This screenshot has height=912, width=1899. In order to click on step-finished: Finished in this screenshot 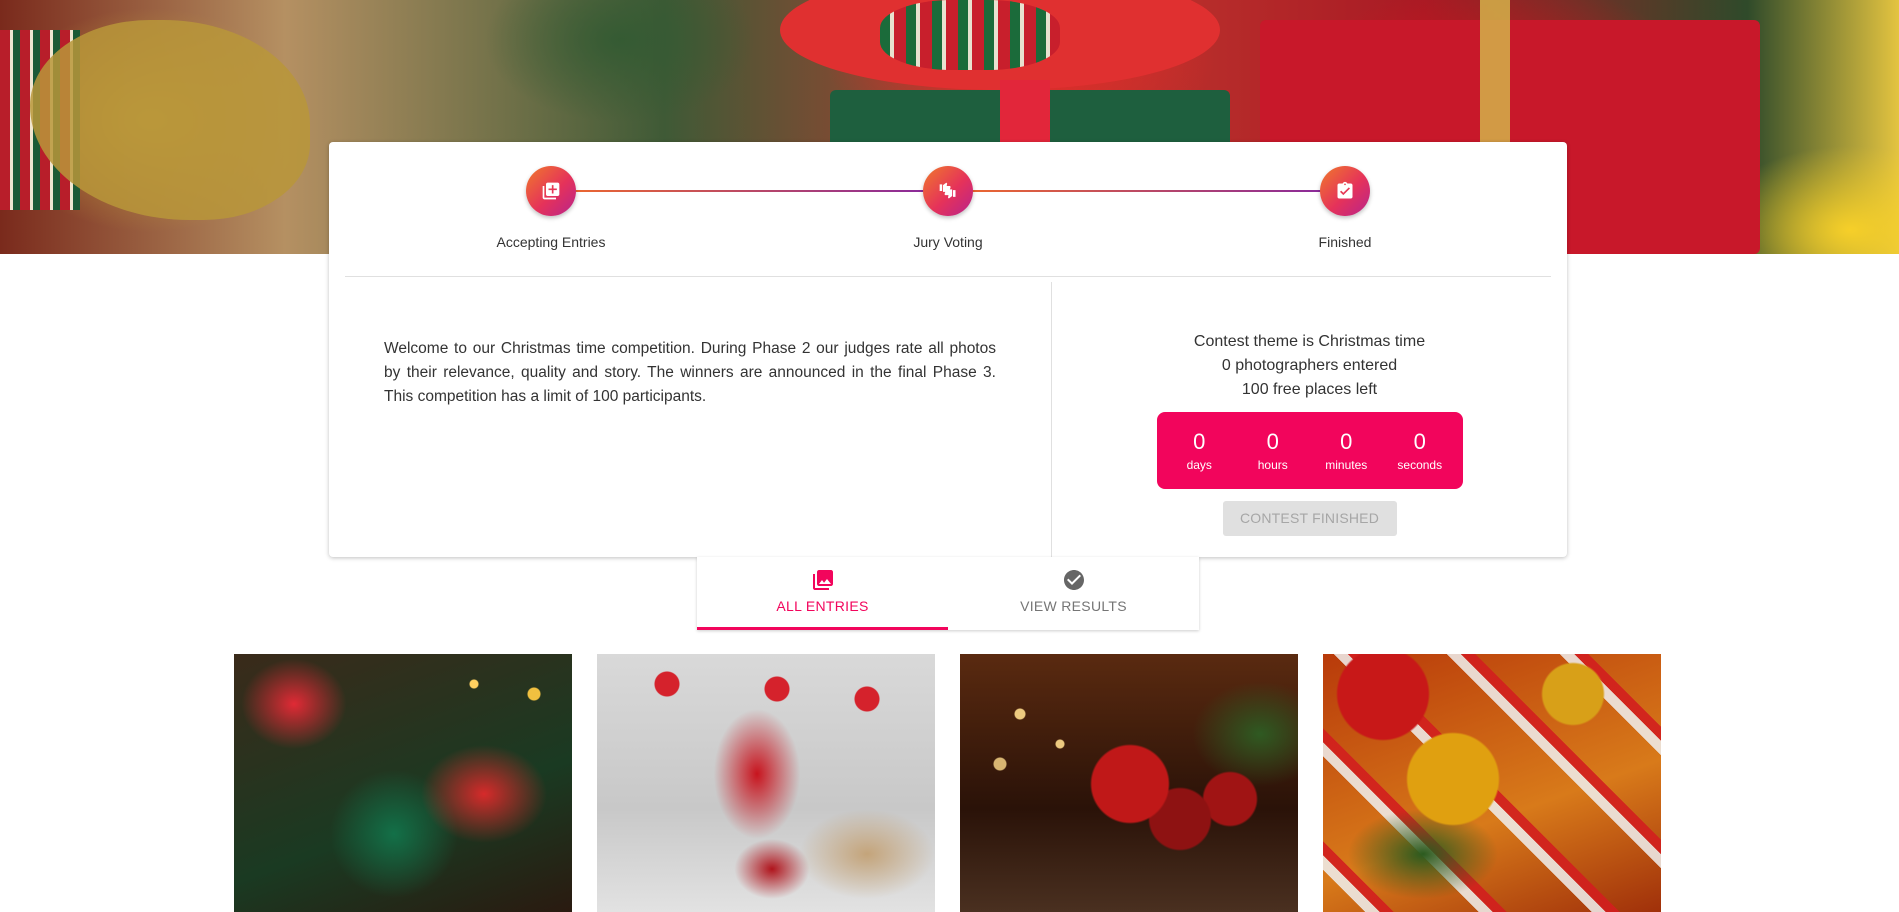, I will do `click(1345, 208)`.